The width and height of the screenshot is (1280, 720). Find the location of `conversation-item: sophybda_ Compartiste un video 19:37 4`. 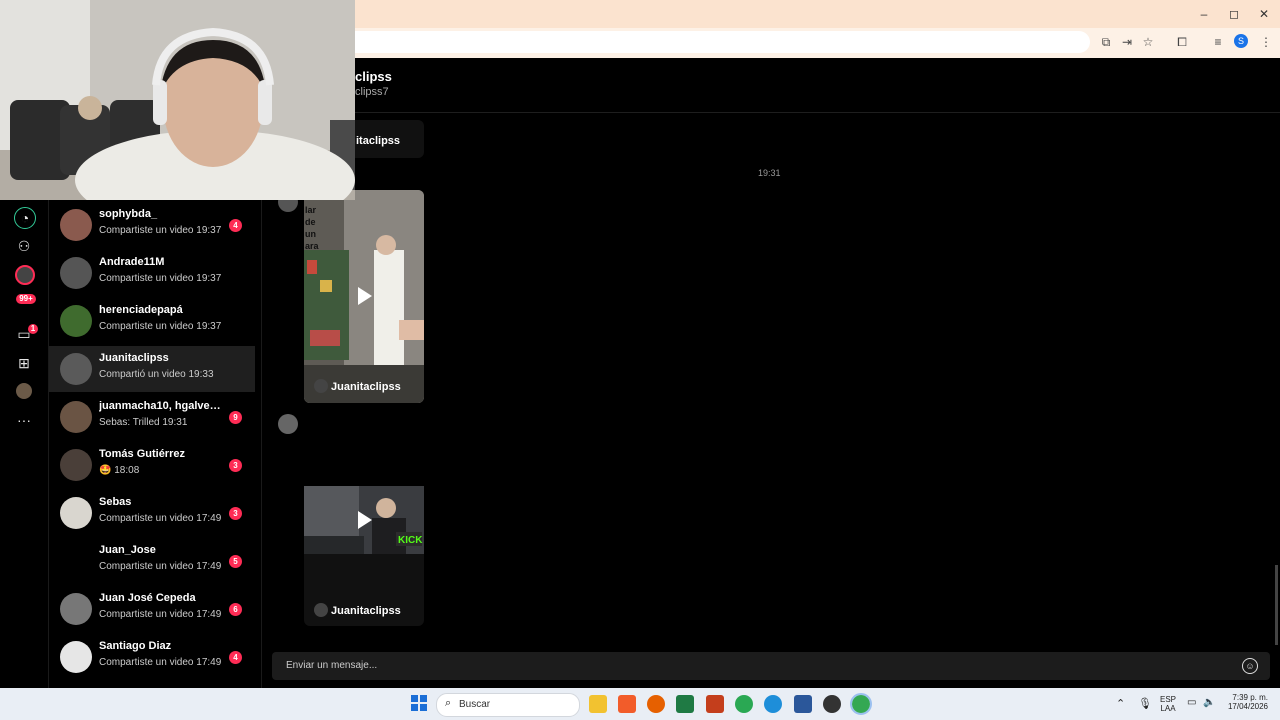

conversation-item: sophybda_ Compartiste un video 19:37 4 is located at coordinates (152, 225).